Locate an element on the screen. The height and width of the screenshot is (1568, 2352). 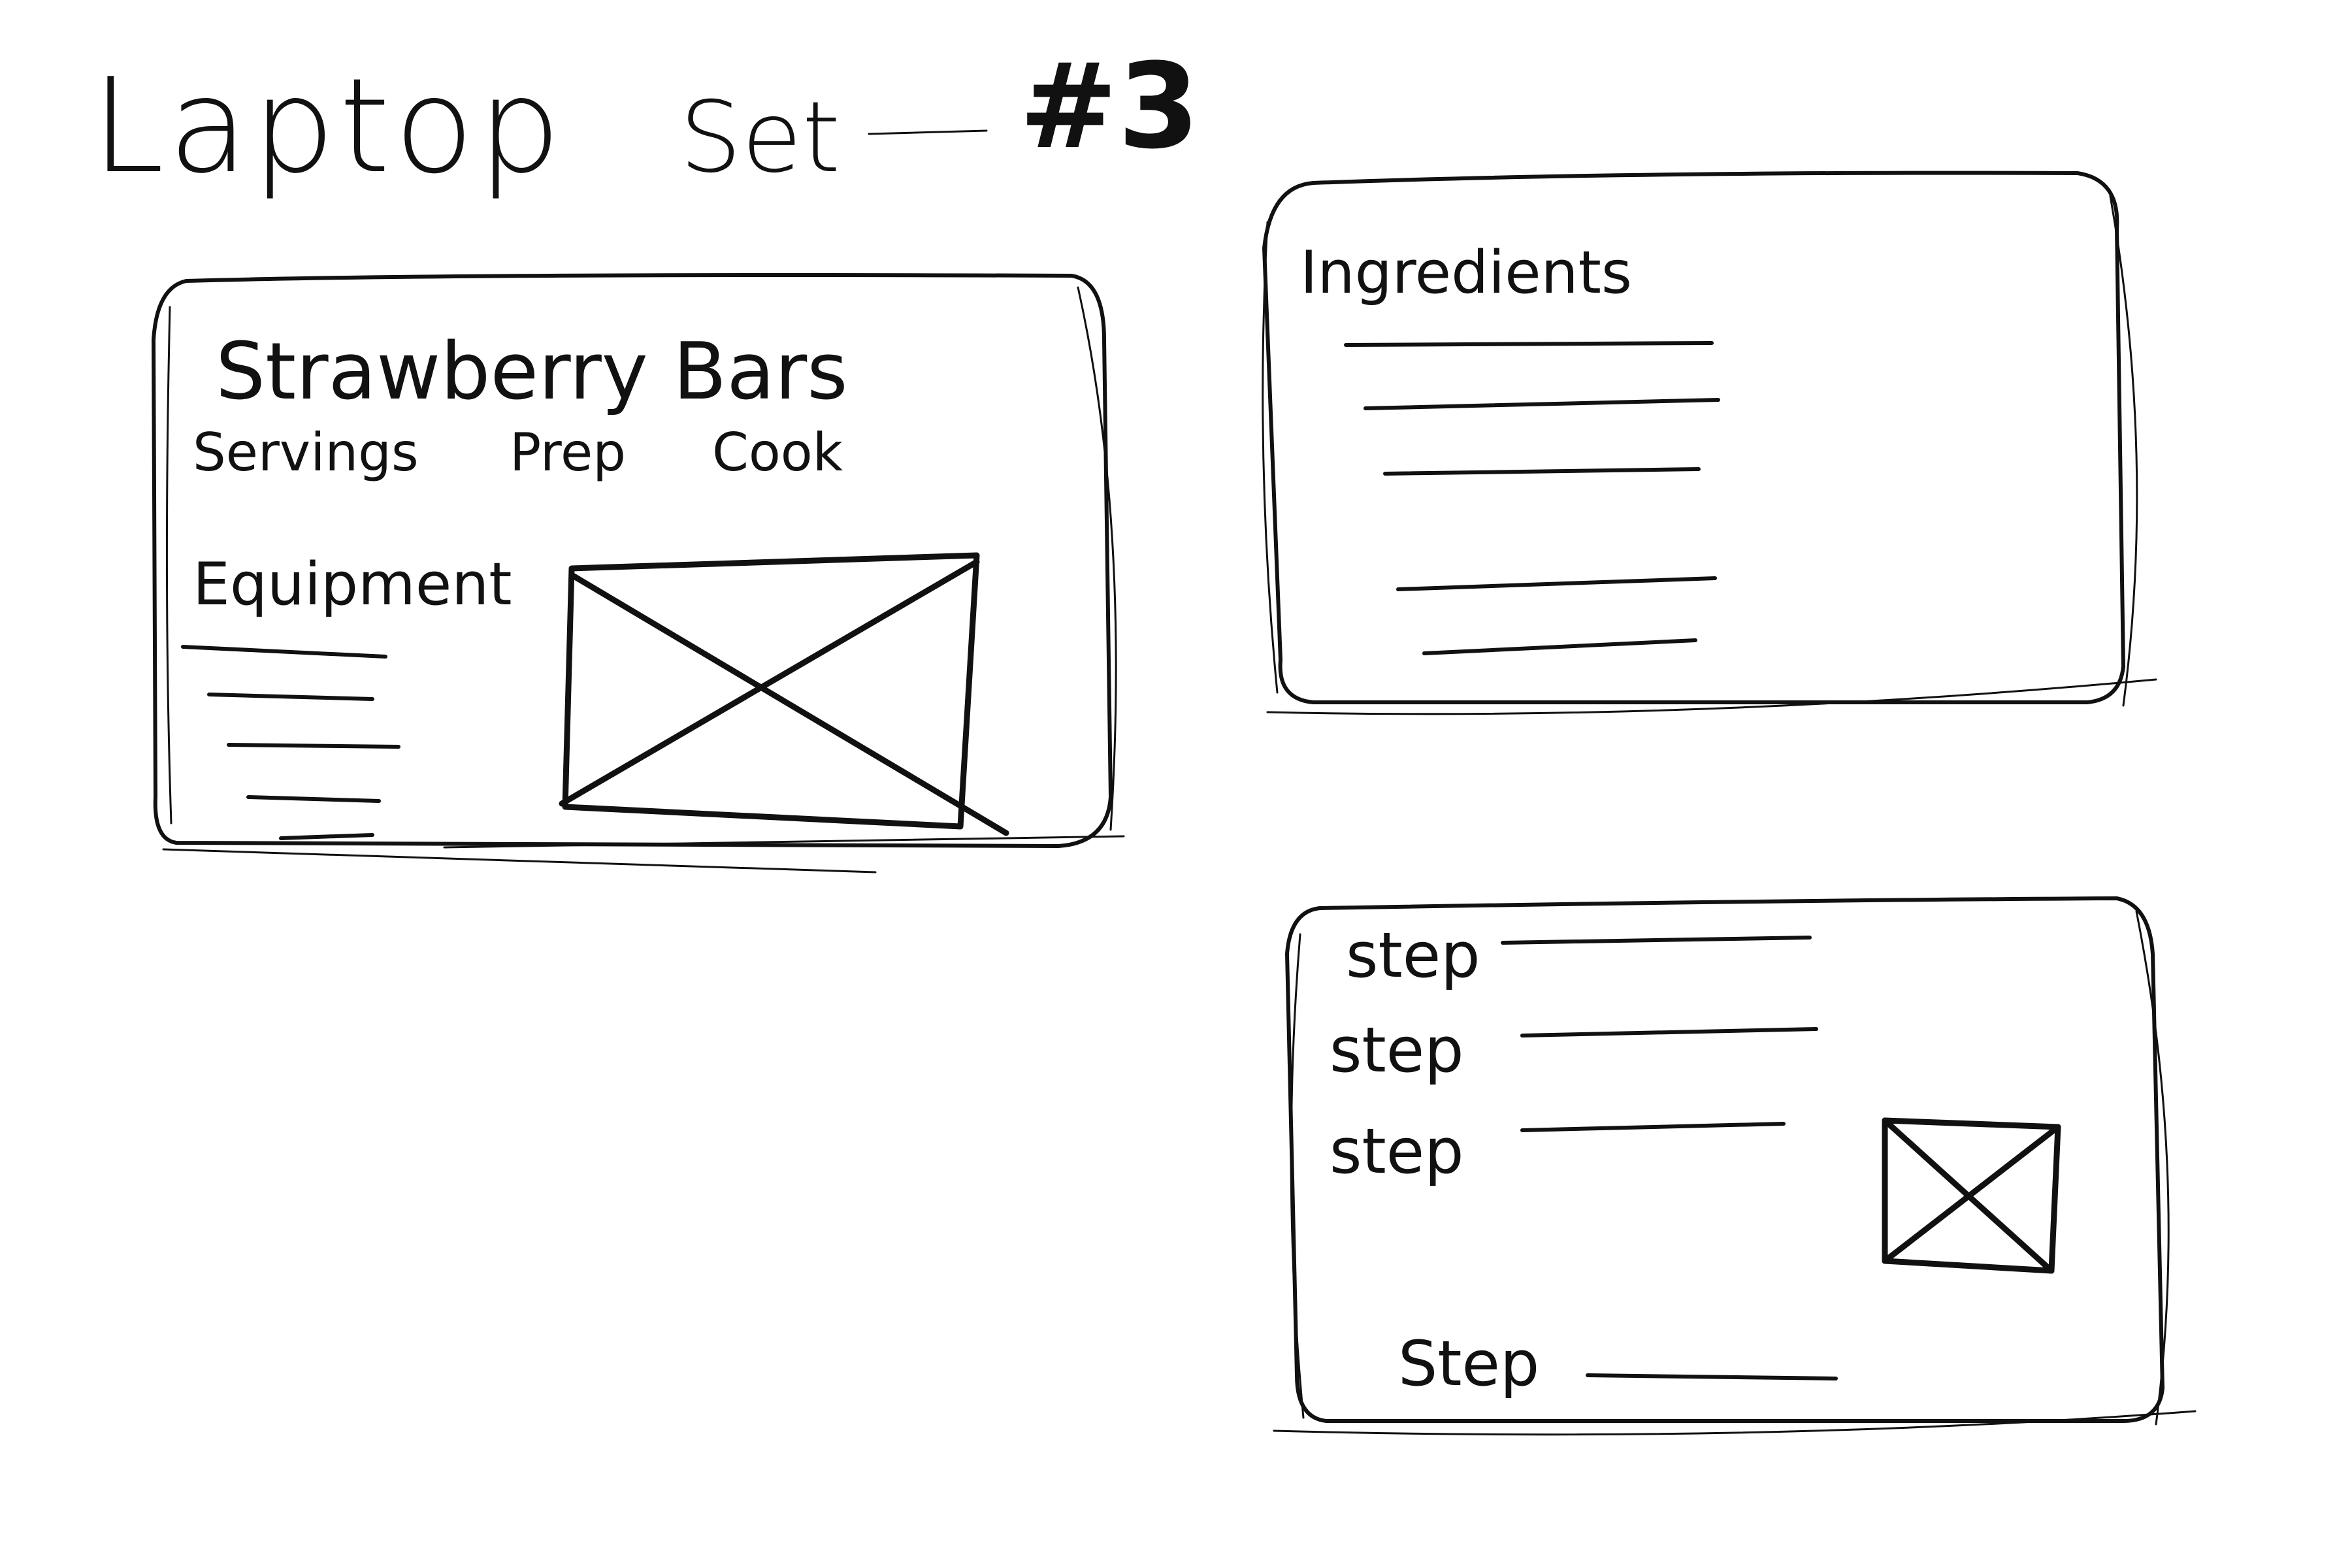
servings-label: Servings is located at coordinates (306, 452).